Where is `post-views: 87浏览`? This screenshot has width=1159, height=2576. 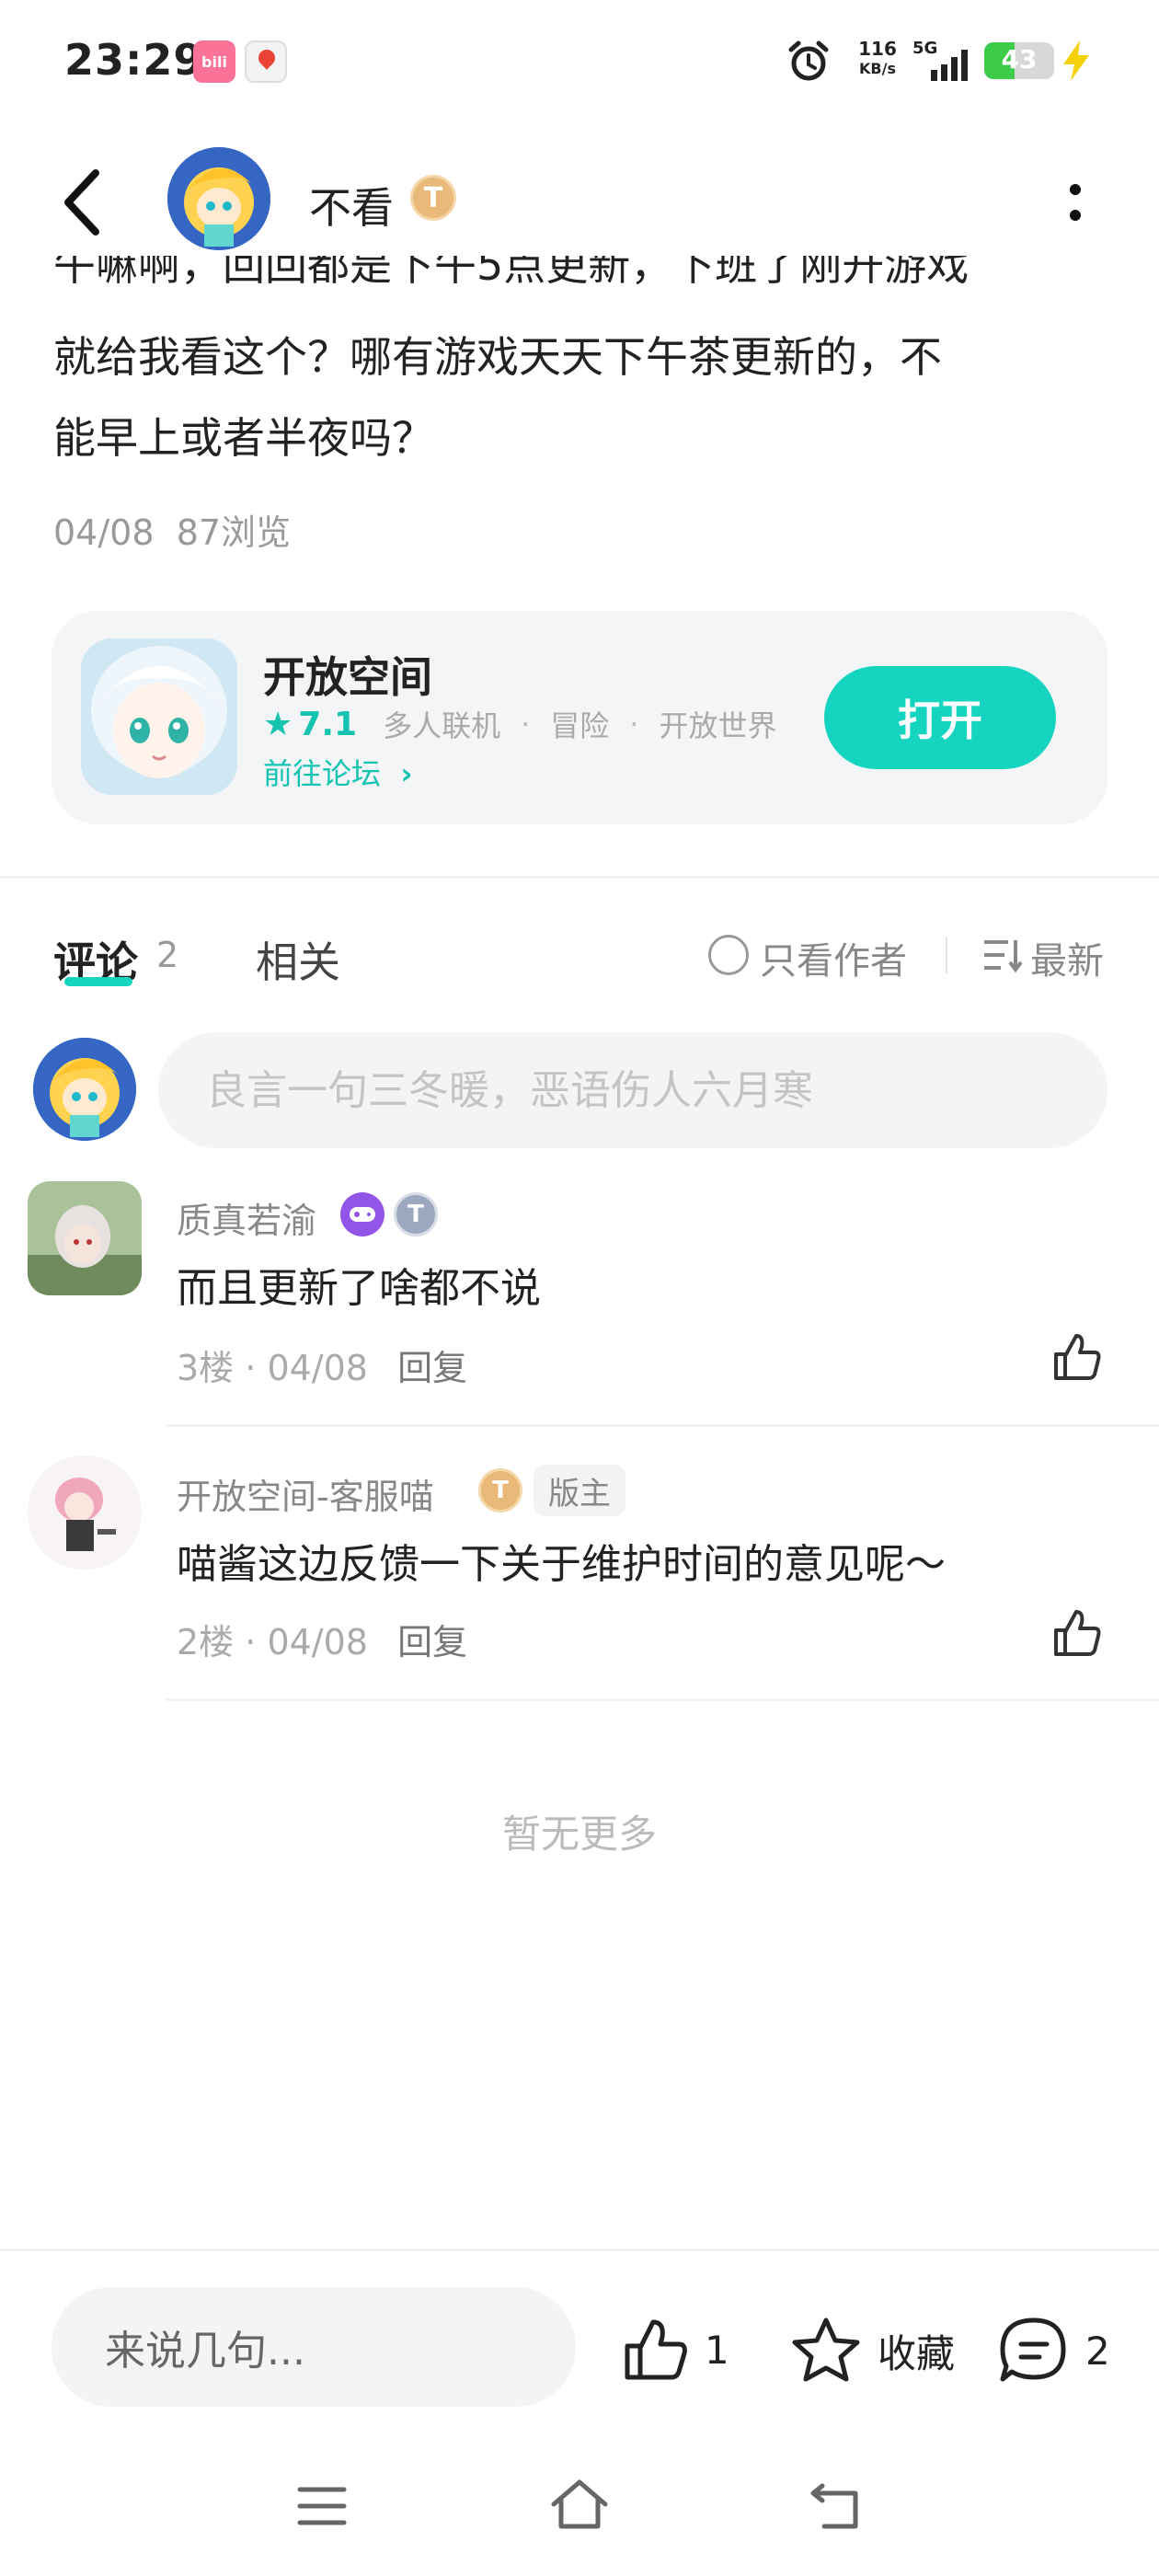
post-views: 87浏览 is located at coordinates (234, 532).